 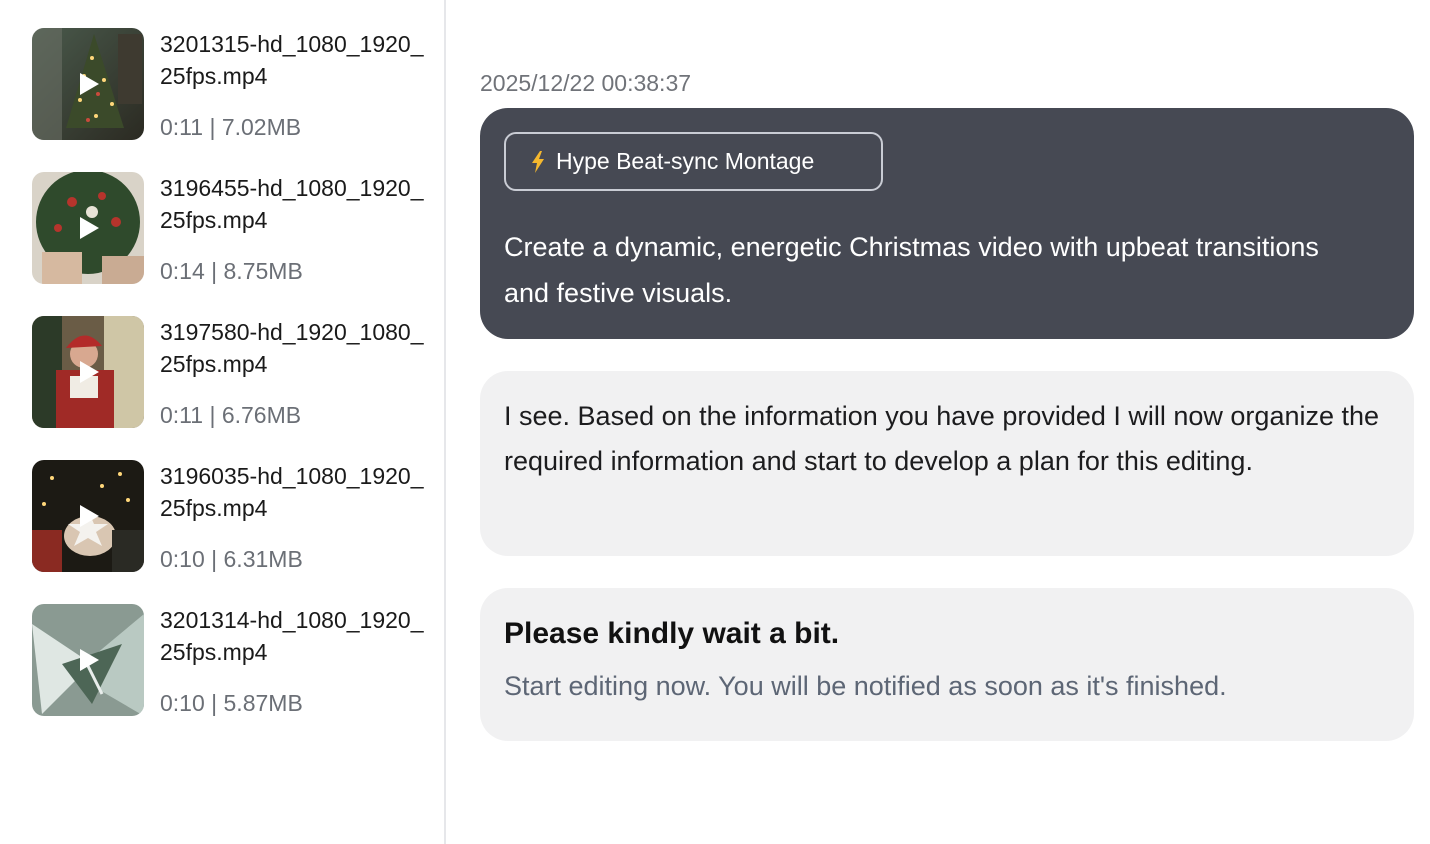 I want to click on file-name: 3201315-hd_1080_1920_25fps.mp4, so click(x=292, y=60).